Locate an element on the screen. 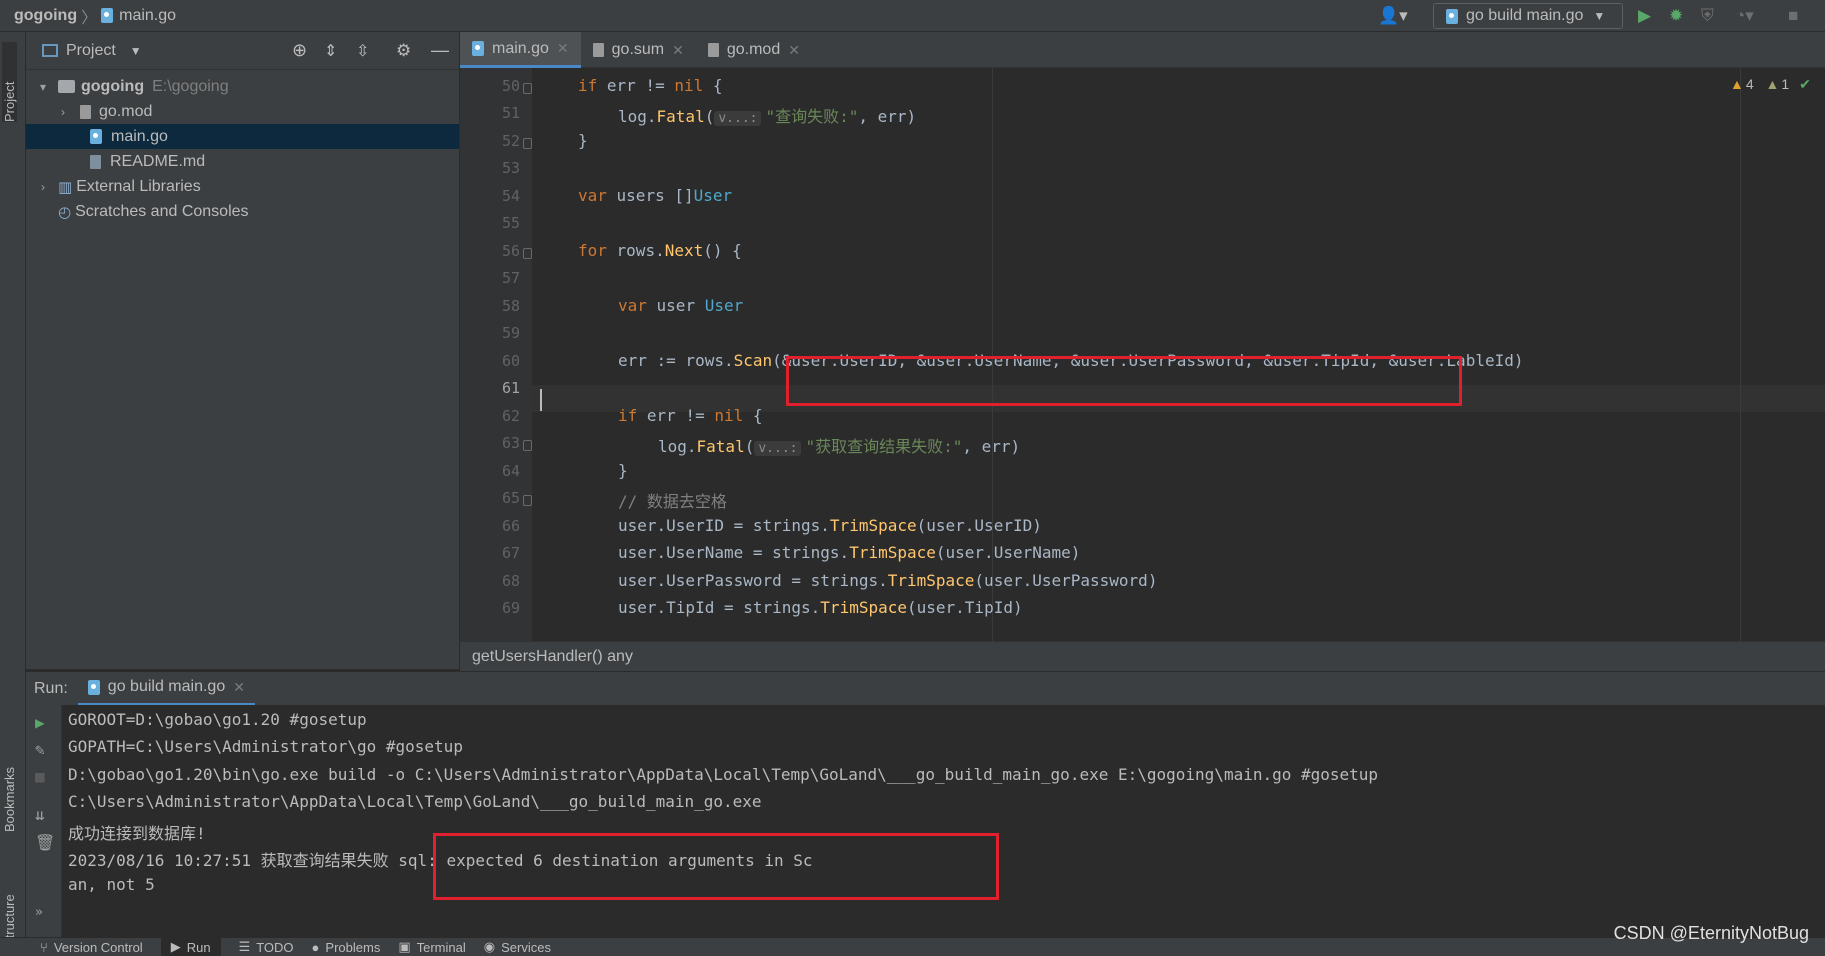  project-view-selector: Project is located at coordinates (91, 51).